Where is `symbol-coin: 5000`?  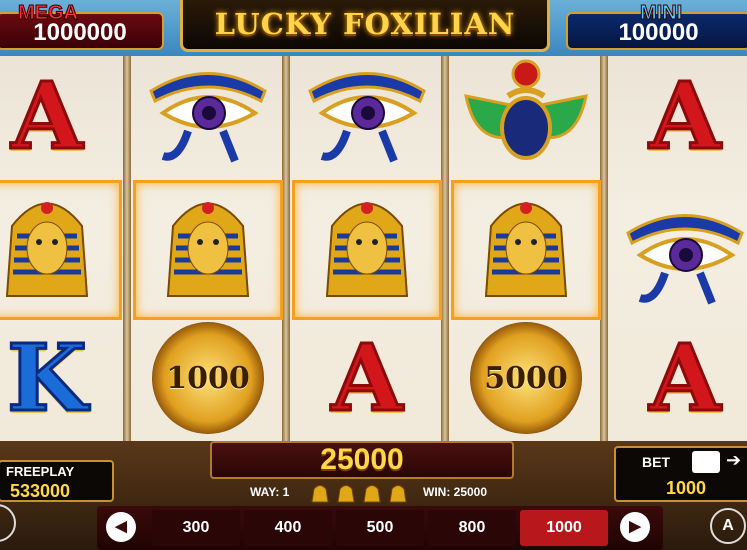 symbol-coin: 5000 is located at coordinates (526, 378).